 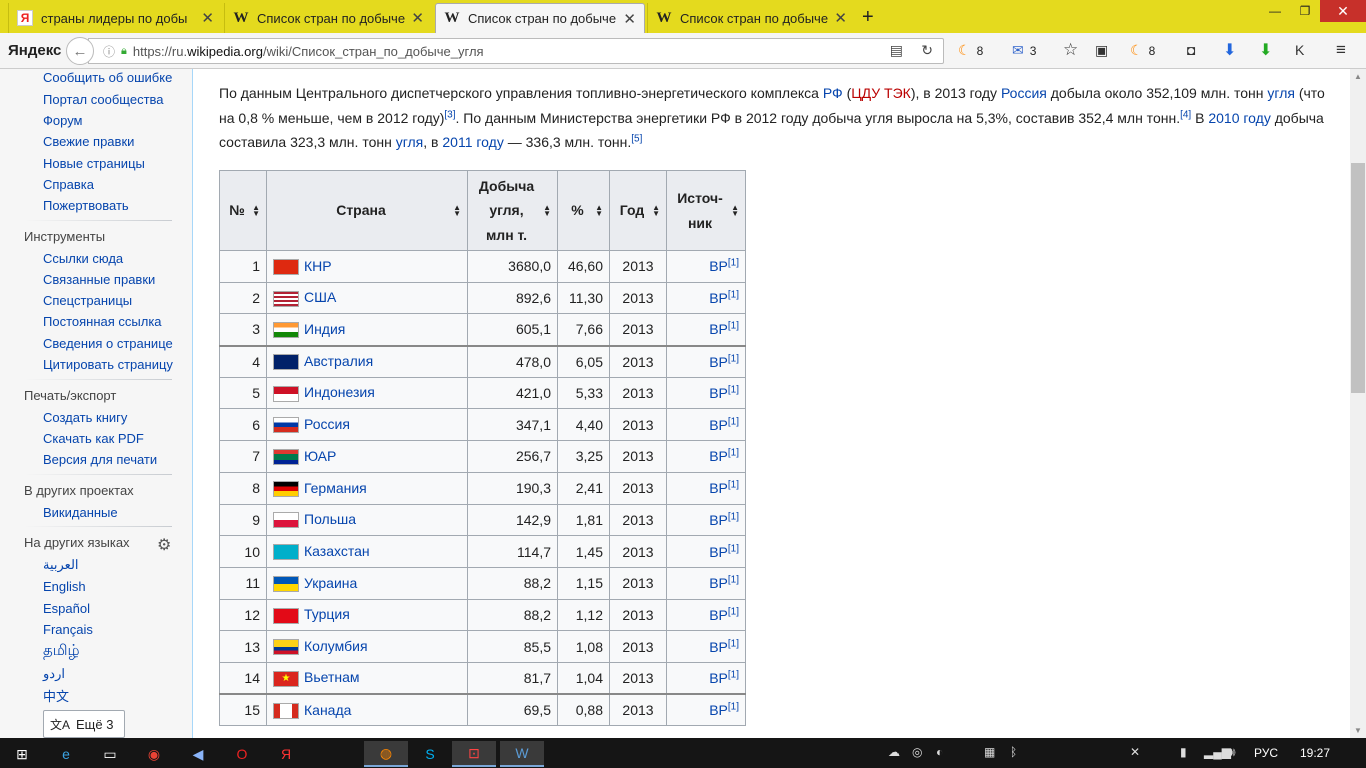 I want to click on link-coal: угля, so click(x=1281, y=93).